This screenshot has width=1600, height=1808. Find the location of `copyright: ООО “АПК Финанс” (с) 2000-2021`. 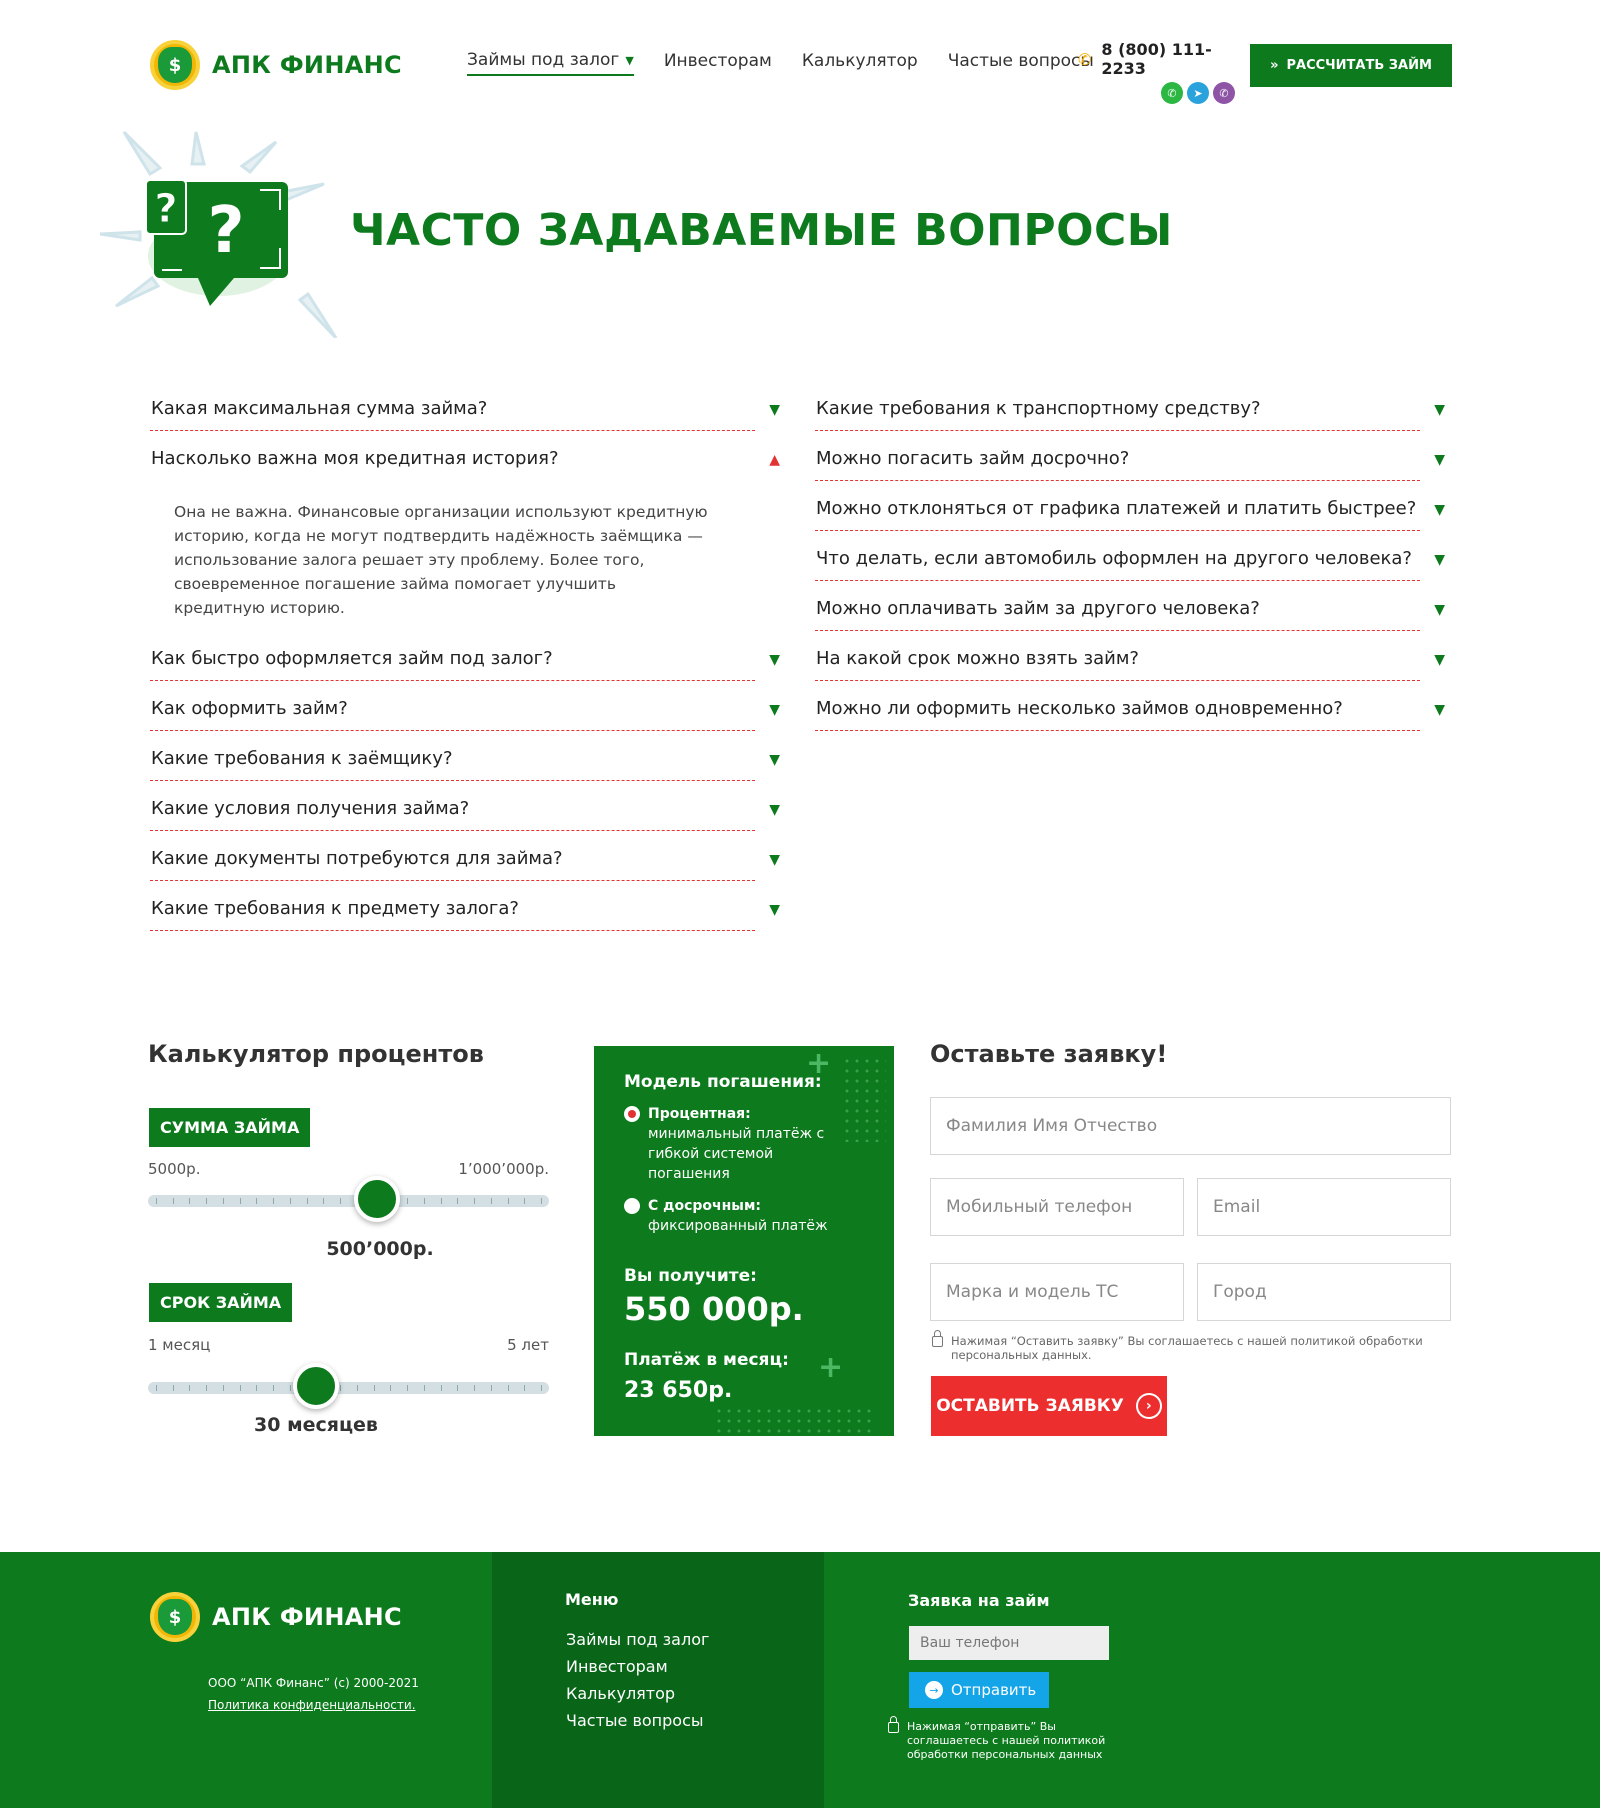

copyright: ООО “АПК Финанс” (с) 2000-2021 is located at coordinates (313, 1683).